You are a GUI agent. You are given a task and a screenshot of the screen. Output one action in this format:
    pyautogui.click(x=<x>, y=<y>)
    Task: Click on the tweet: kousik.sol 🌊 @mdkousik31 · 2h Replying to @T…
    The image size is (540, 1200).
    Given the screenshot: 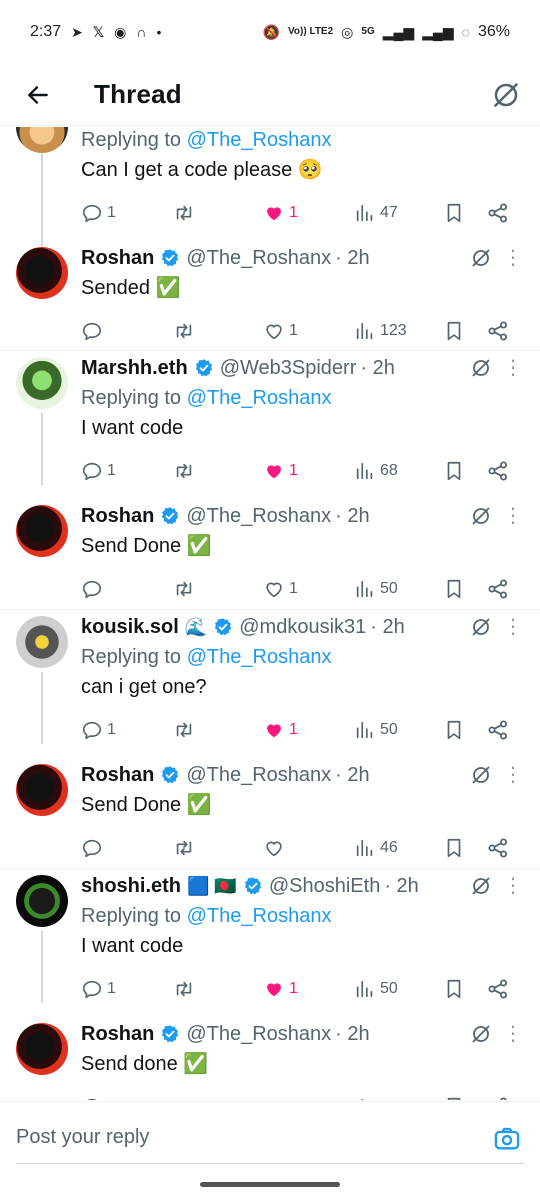 What is the action you would take?
    pyautogui.click(x=270, y=684)
    